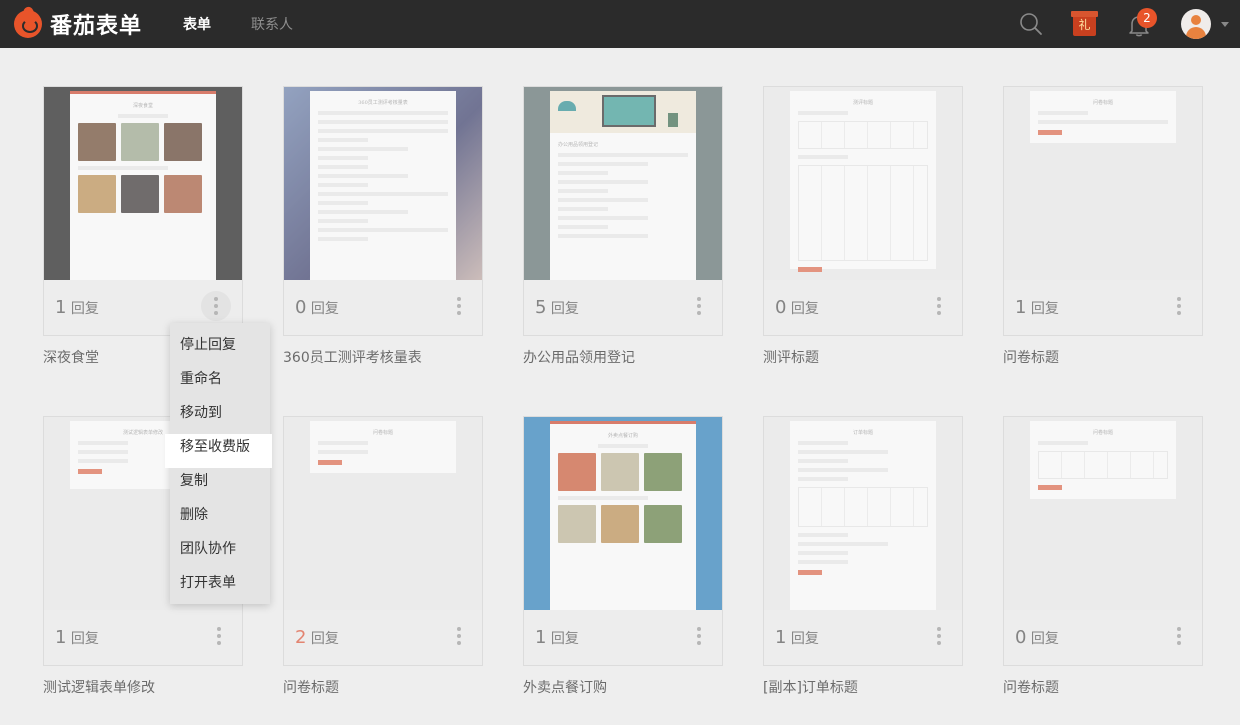 The height and width of the screenshot is (725, 1240). Describe the element at coordinates (791, 357) in the screenshot. I see `form-title: 测评标题` at that location.